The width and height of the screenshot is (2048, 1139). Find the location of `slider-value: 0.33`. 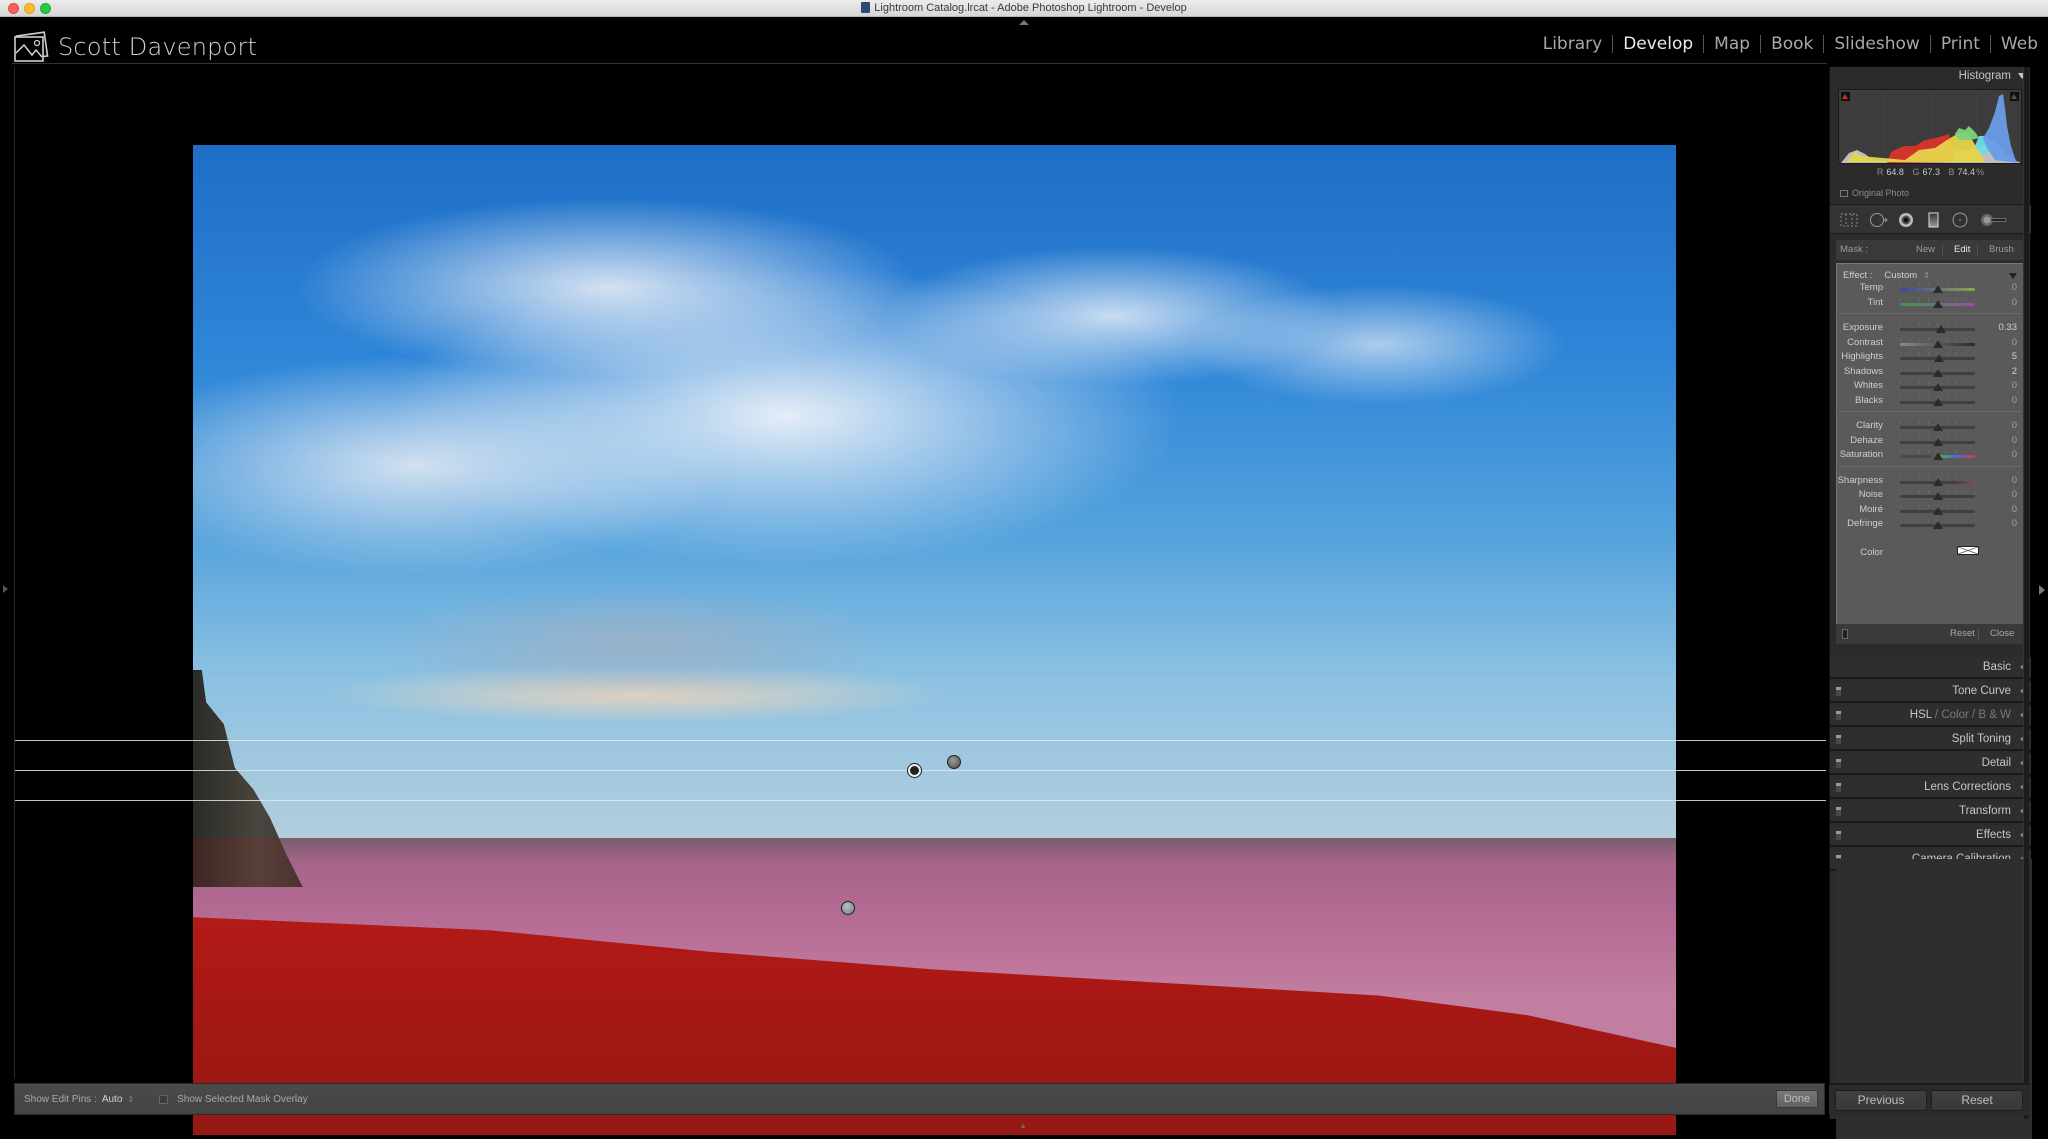

slider-value: 0.33 is located at coordinates (2008, 327).